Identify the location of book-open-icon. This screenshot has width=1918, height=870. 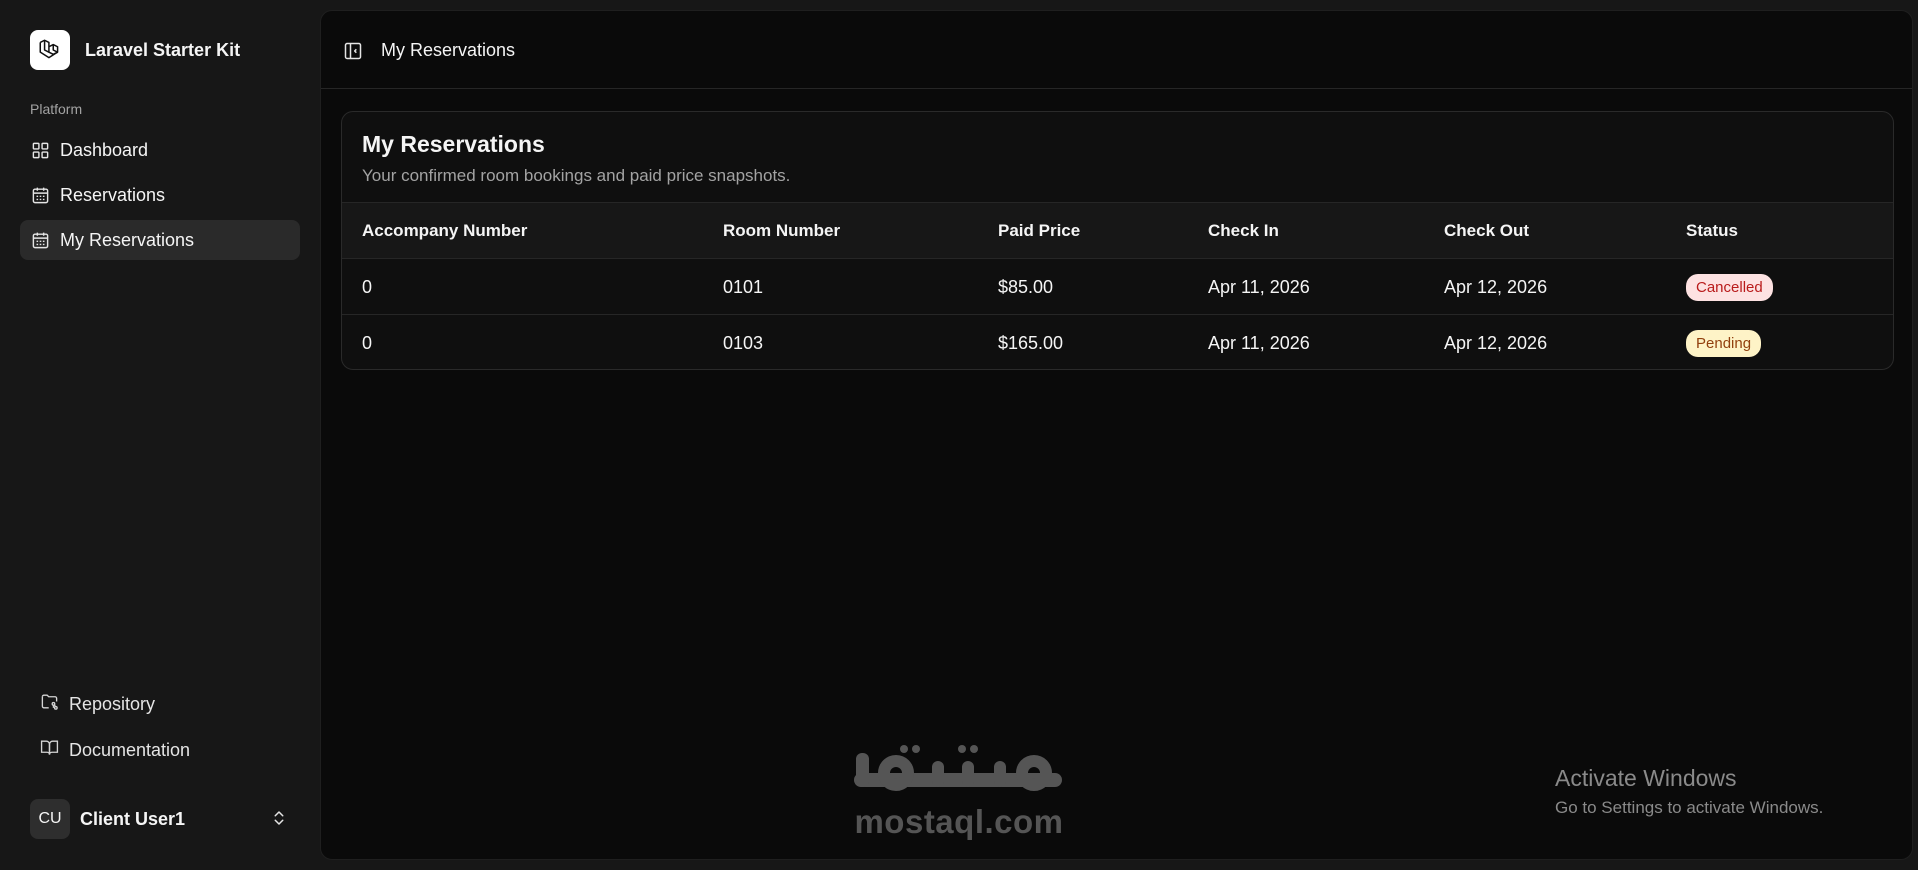
(49, 750).